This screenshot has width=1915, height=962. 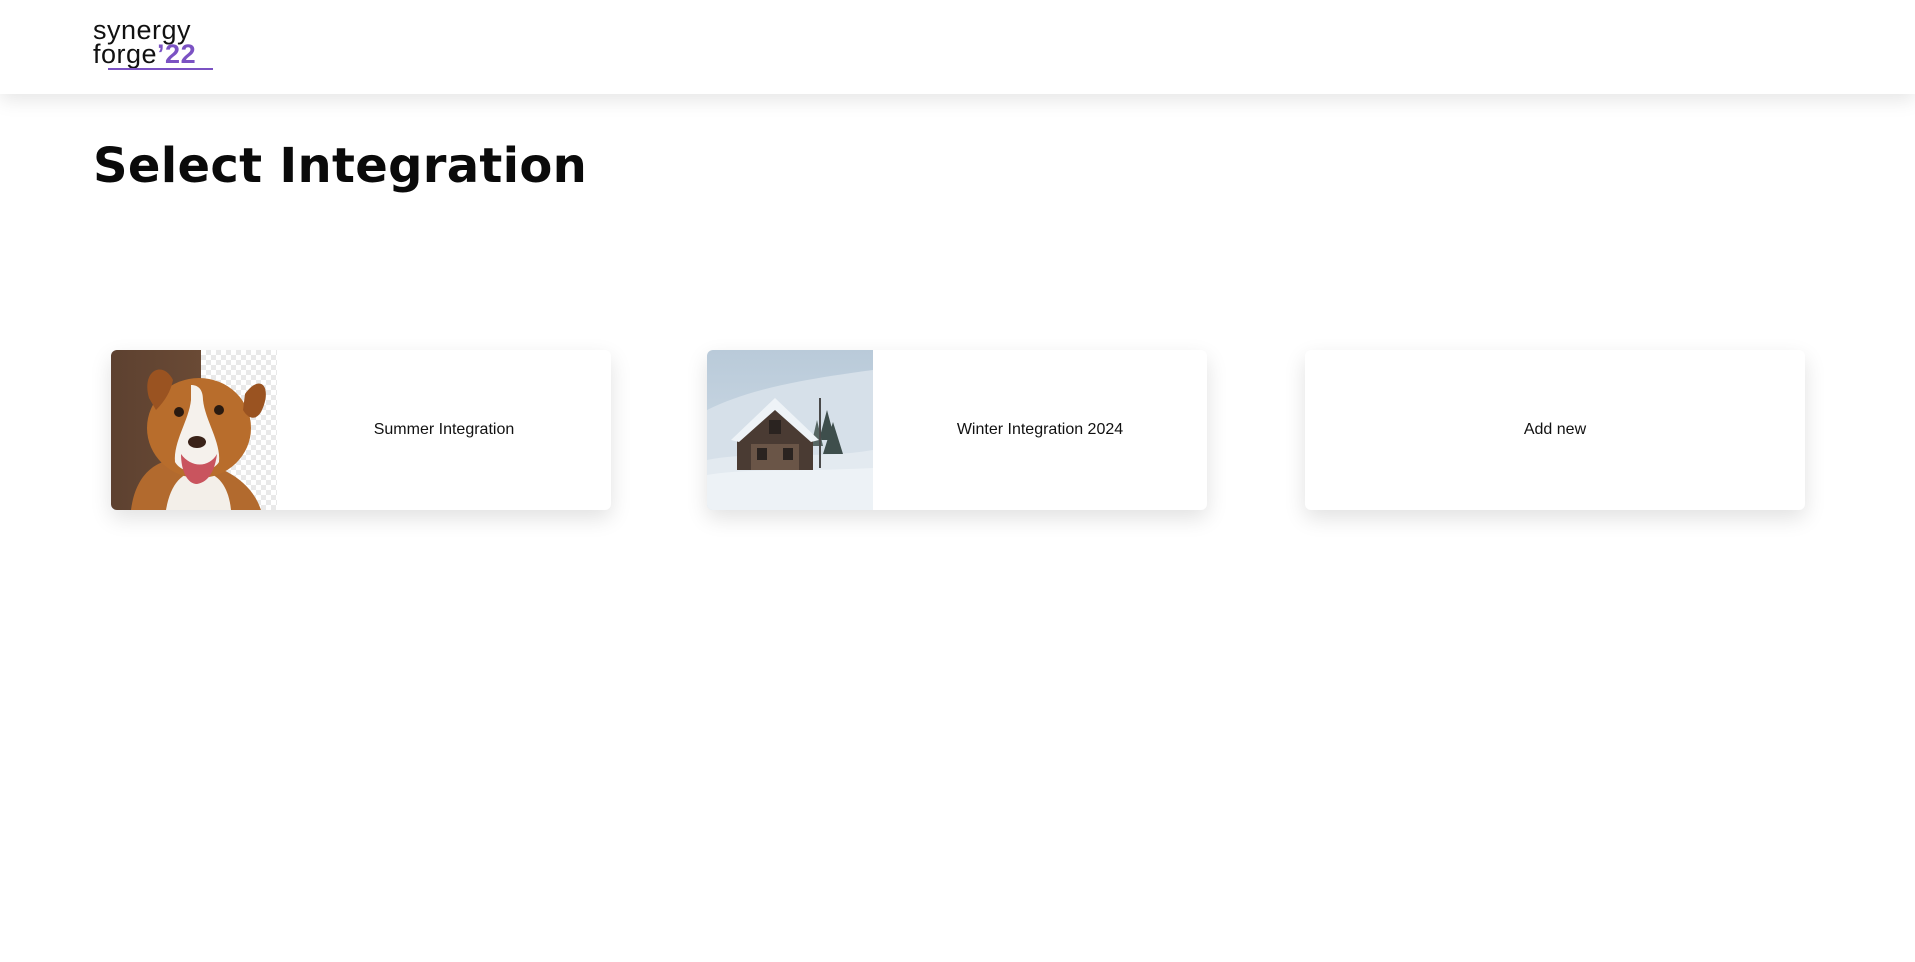 What do you see at coordinates (790, 440) in the screenshot?
I see `snow-cabin-image` at bounding box center [790, 440].